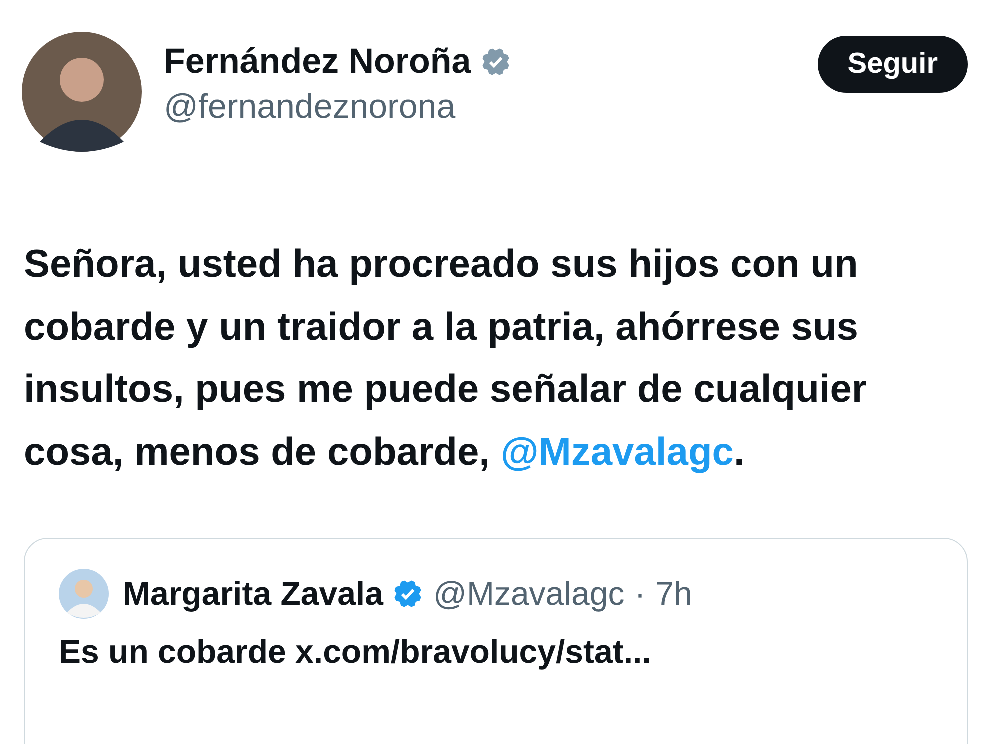  What do you see at coordinates (253, 594) in the screenshot?
I see `quoted-author-name: Margarita Zavala` at bounding box center [253, 594].